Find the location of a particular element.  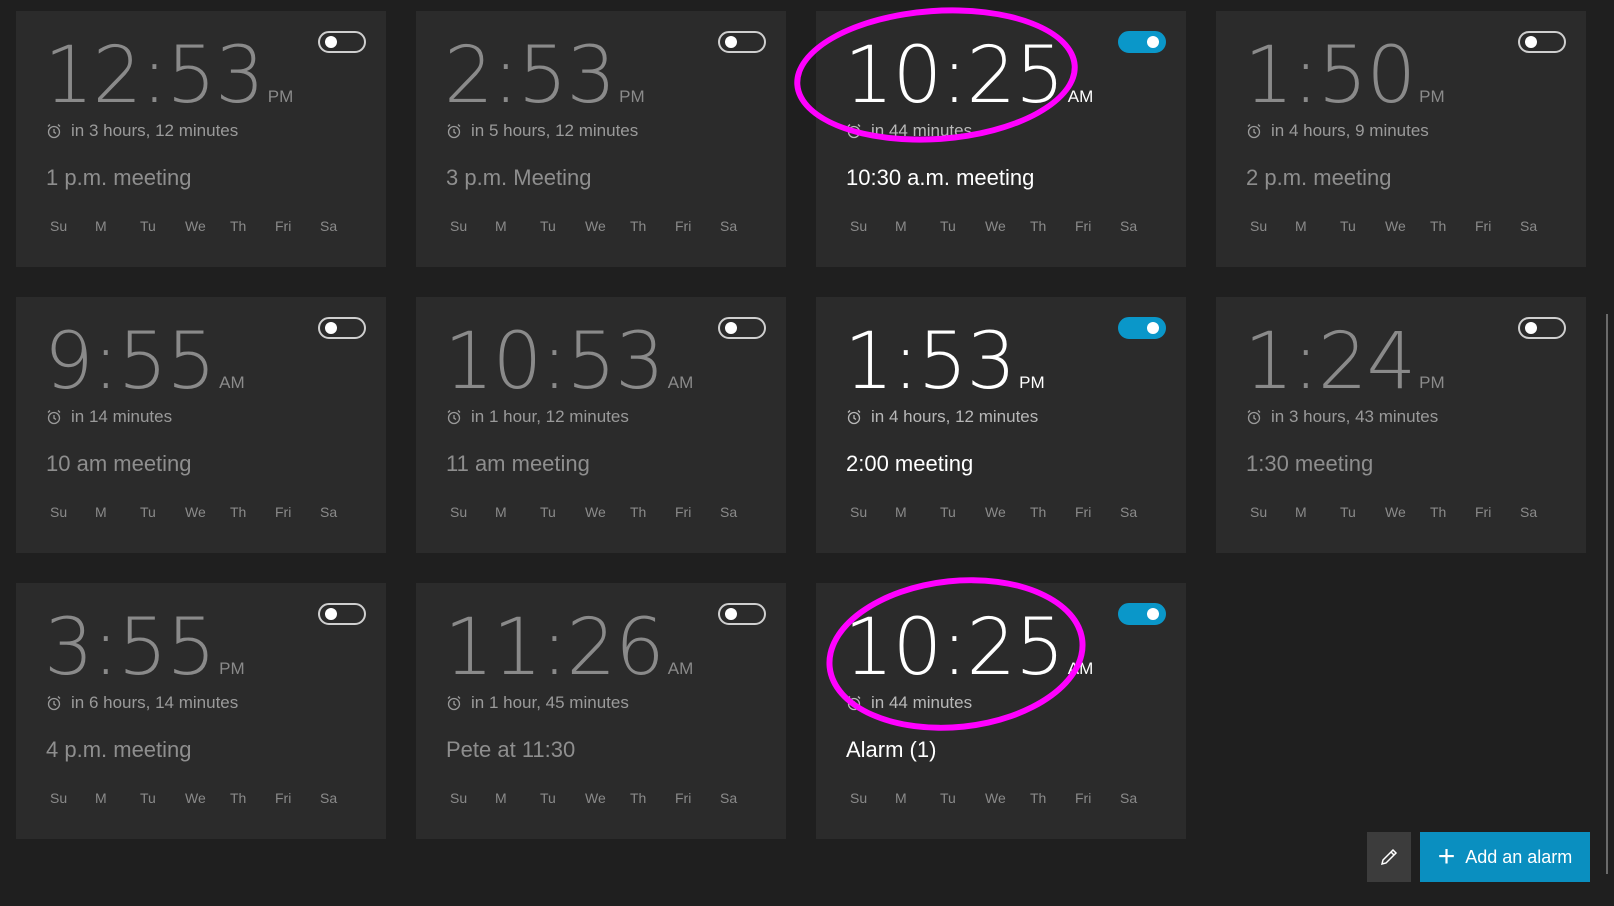

alarm-name: 2:00 meeting is located at coordinates (910, 463).